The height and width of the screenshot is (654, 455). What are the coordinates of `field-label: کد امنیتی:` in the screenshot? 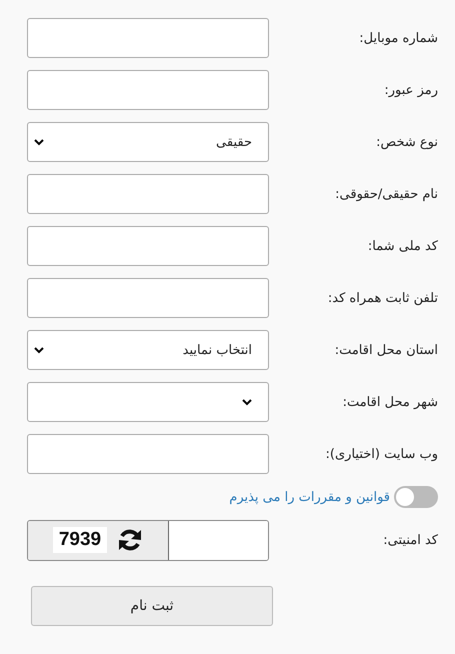 It's located at (410, 540).